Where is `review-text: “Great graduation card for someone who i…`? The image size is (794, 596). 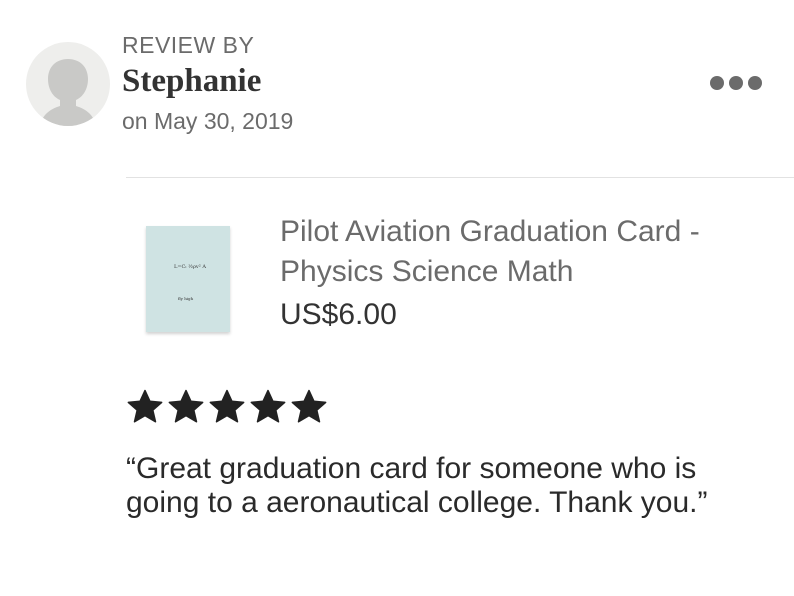
review-text: “Great graduation card for someone who i… is located at coordinates (417, 485).